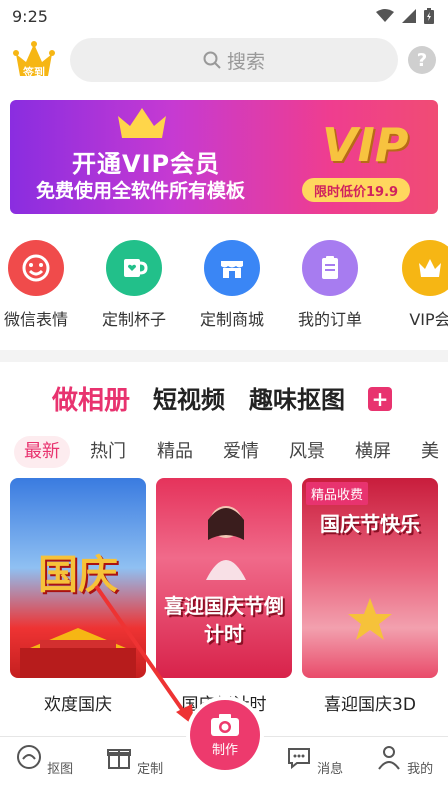 This screenshot has width=448, height=796. I want to click on quick-entry-row: 微信表情 定制杯子 定制商城 我的订单 VIP会, so click(224, 290).